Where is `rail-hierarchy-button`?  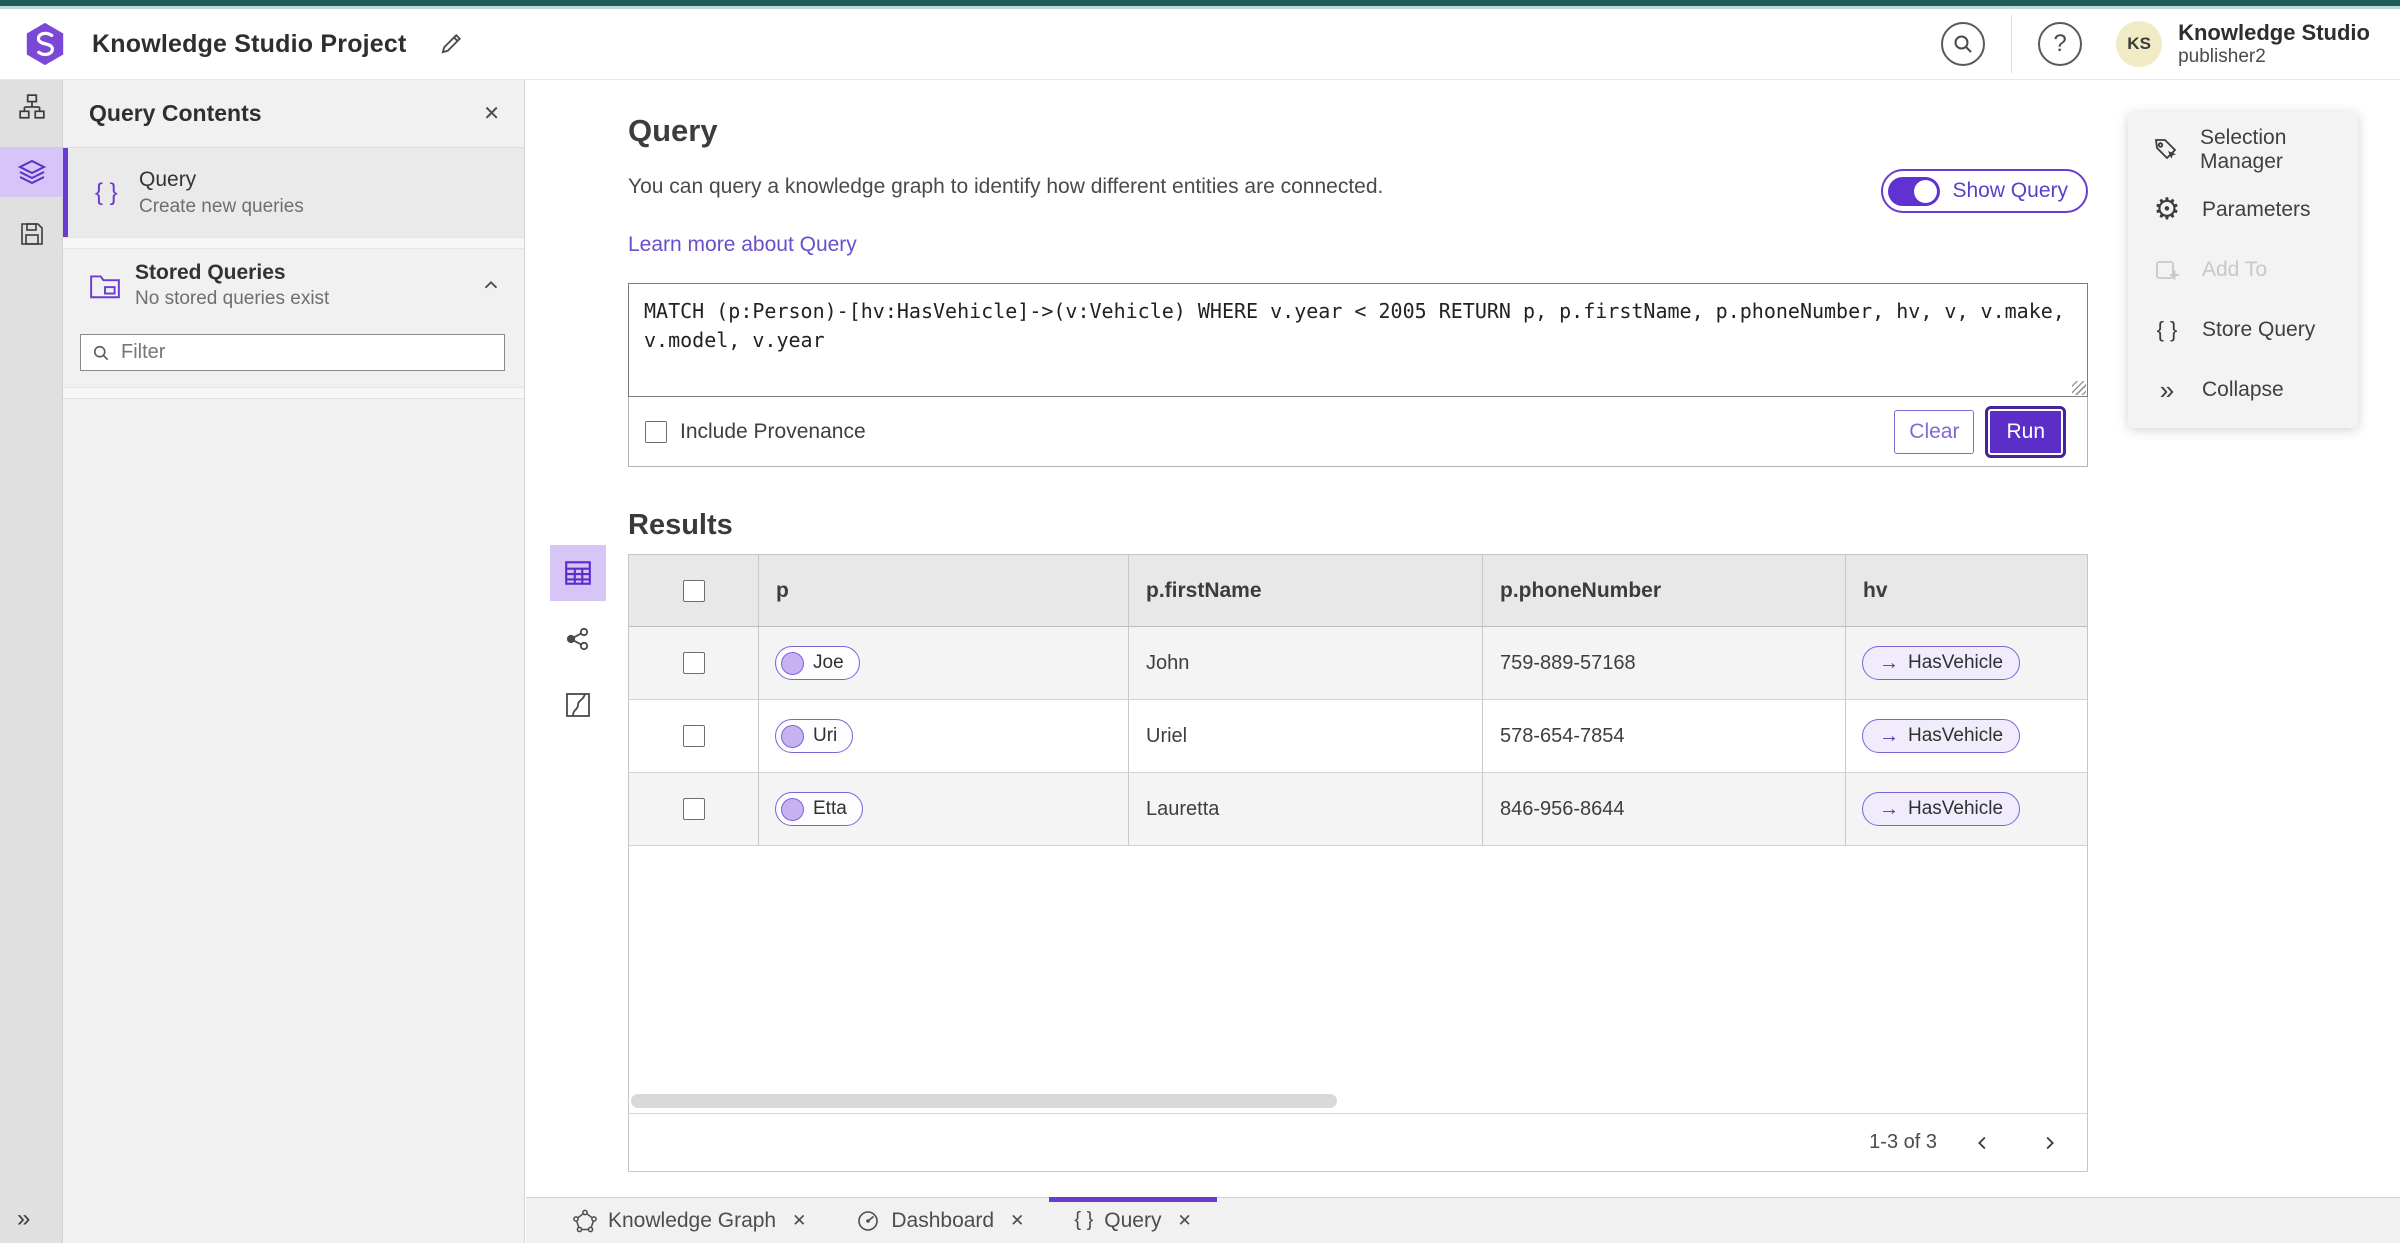 rail-hierarchy-button is located at coordinates (31, 107).